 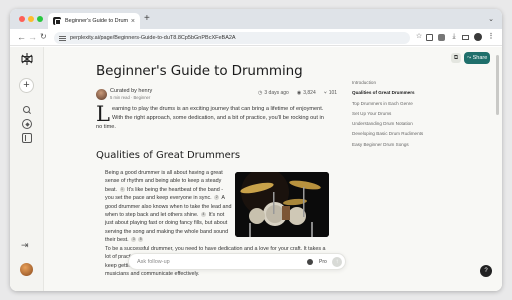 I want to click on follow-up-input: Ask follow-up, so click(x=153, y=262).